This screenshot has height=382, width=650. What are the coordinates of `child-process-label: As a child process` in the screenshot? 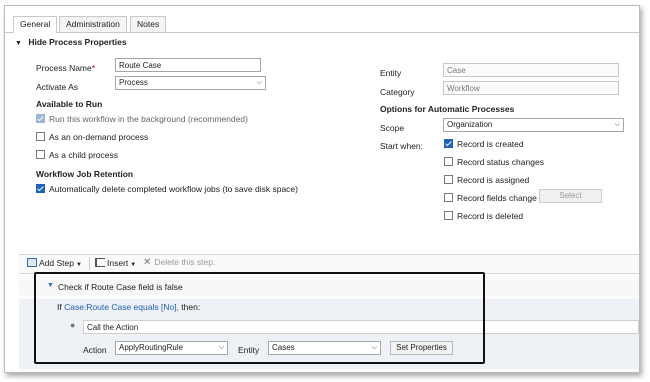 It's located at (83, 155).